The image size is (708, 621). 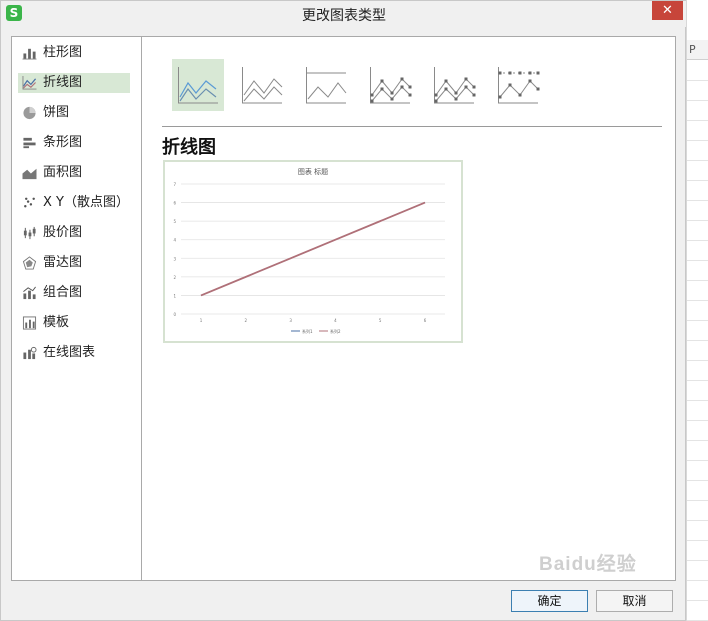 What do you see at coordinates (174, 277) in the screenshot?
I see `y-tick-label: 2` at bounding box center [174, 277].